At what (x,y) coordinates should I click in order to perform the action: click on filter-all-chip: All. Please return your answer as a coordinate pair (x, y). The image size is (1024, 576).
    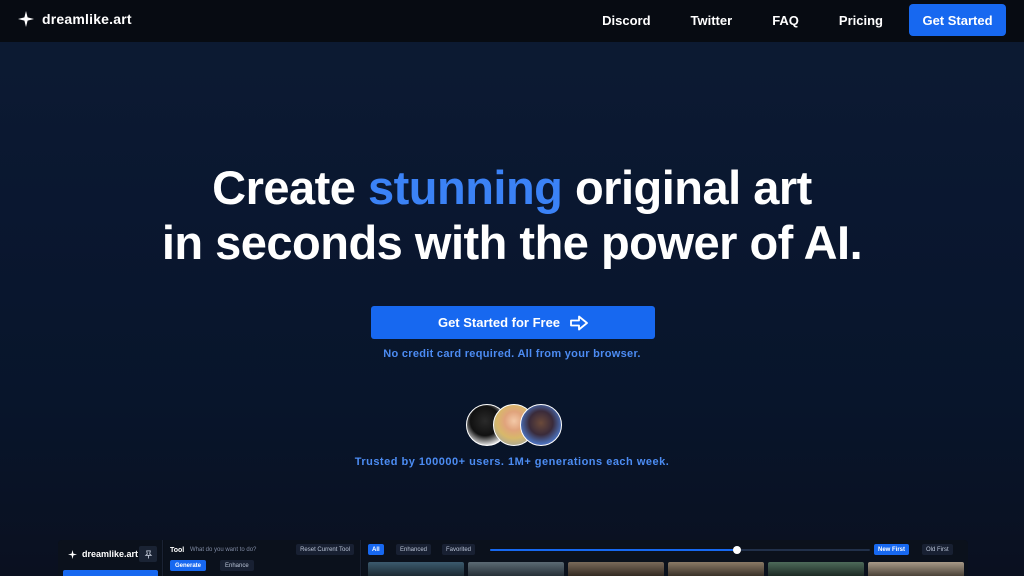
    Looking at the image, I should click on (376, 549).